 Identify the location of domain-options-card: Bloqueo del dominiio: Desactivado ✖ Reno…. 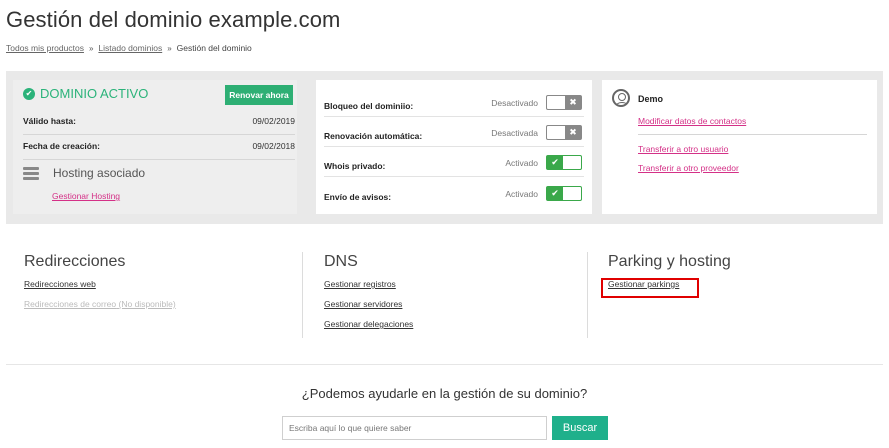
(454, 147).